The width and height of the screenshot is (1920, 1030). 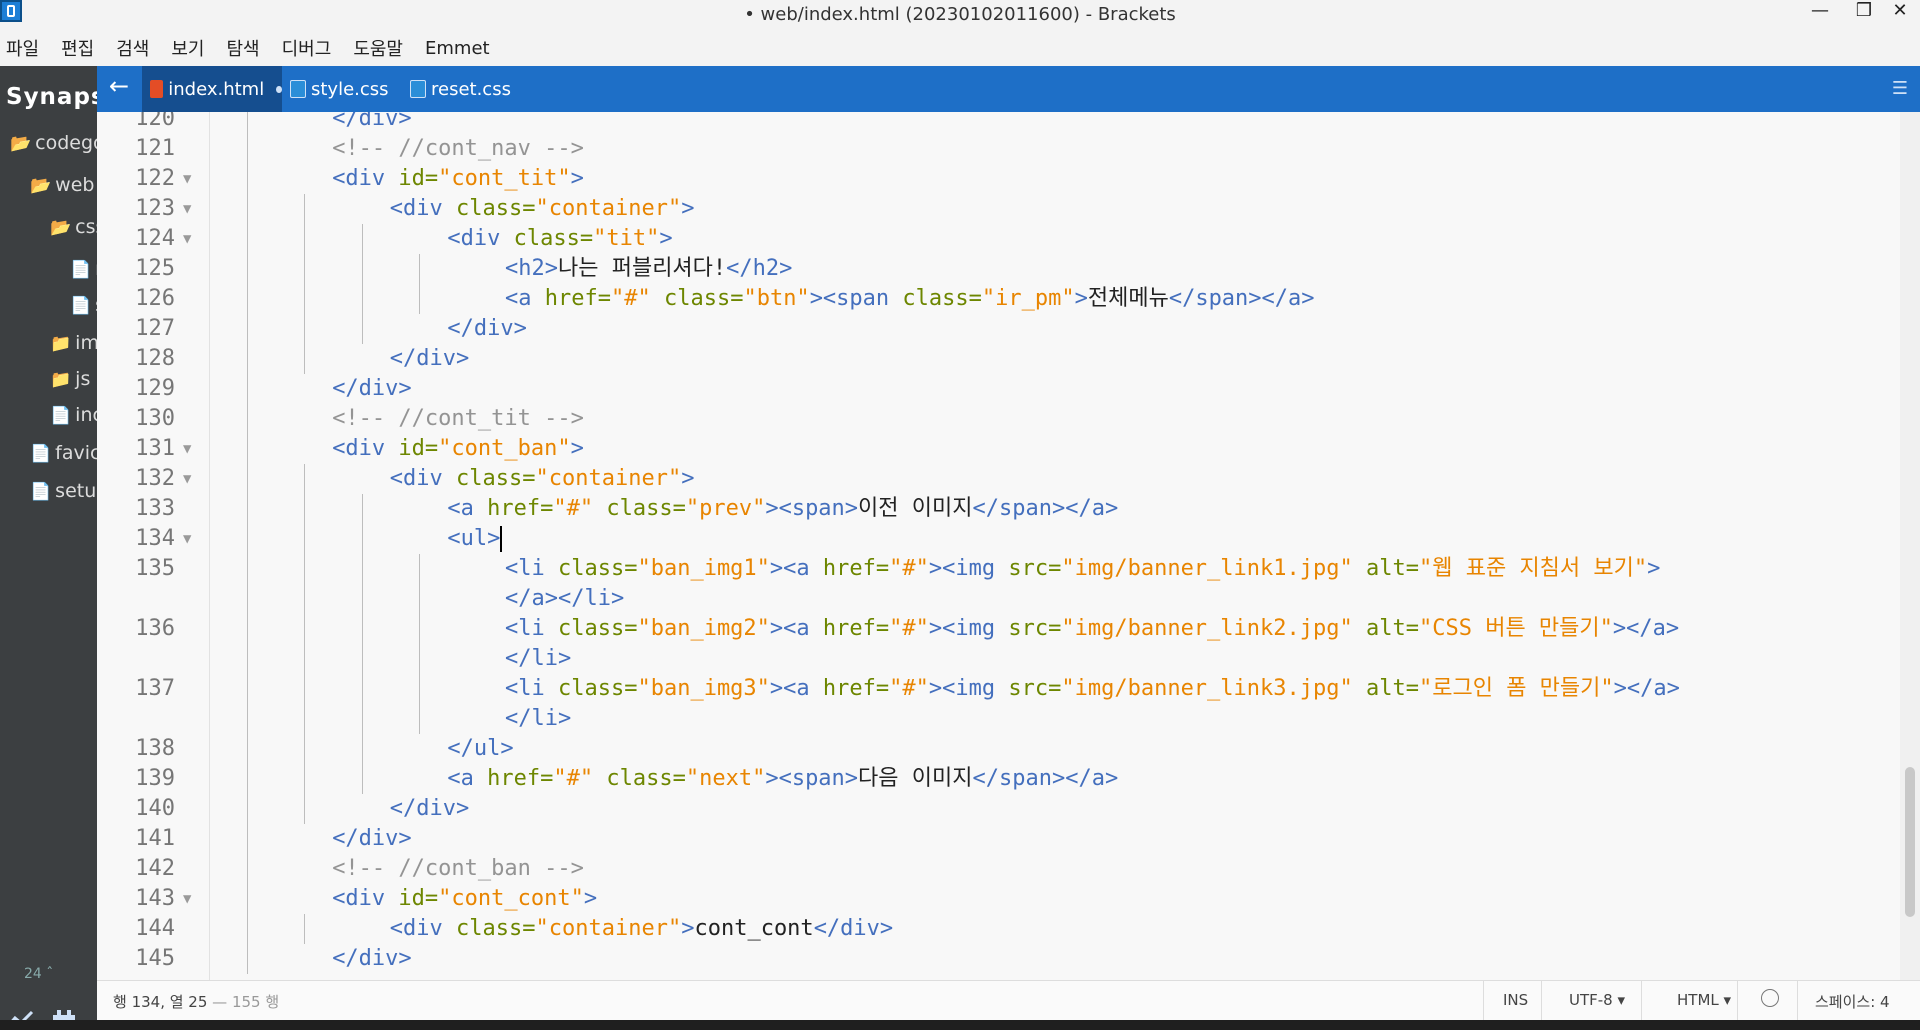 What do you see at coordinates (856, 298) in the screenshot?
I see `code-token: ><span` at bounding box center [856, 298].